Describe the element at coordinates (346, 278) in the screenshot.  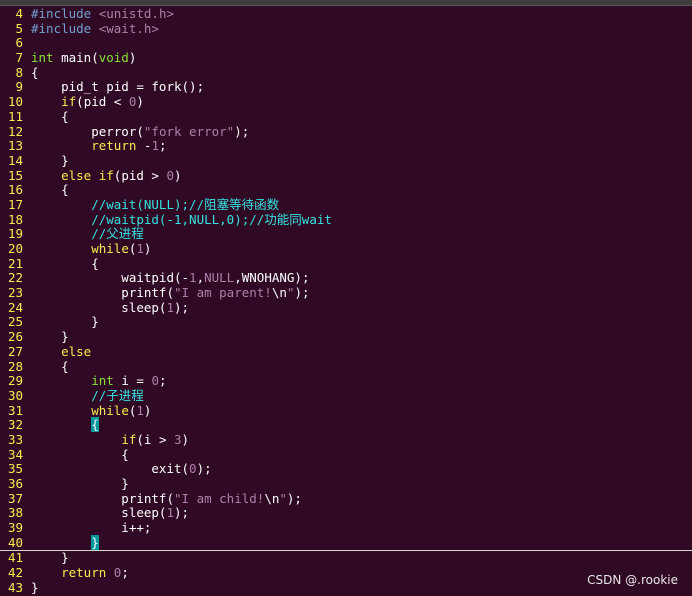
I see `code-line: 22 waitpid(-1,NULL,WNOHANG);` at that location.